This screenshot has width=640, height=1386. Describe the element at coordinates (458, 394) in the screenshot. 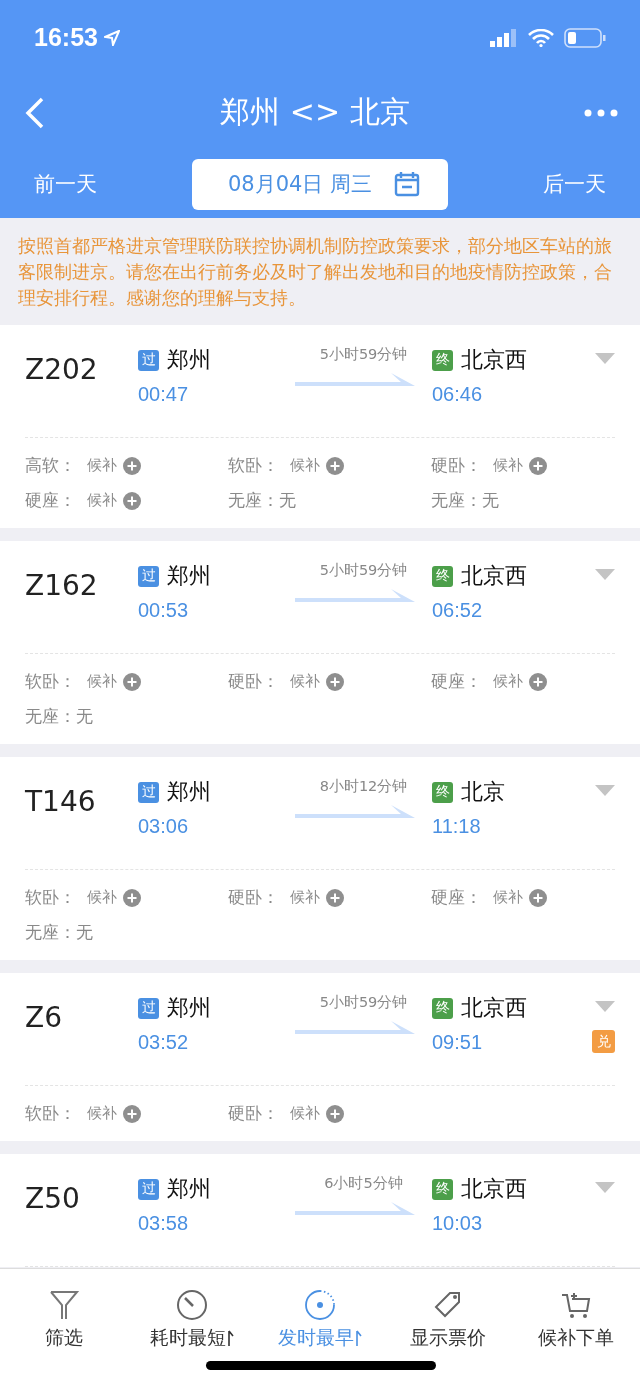

I see `arrival-time: 06:46` at that location.